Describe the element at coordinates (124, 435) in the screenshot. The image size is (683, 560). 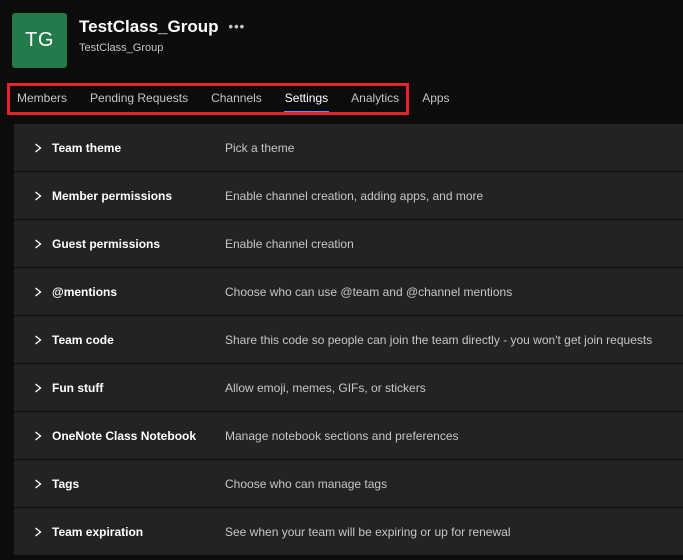
I see `row-label: OneNote Class Notebook` at that location.